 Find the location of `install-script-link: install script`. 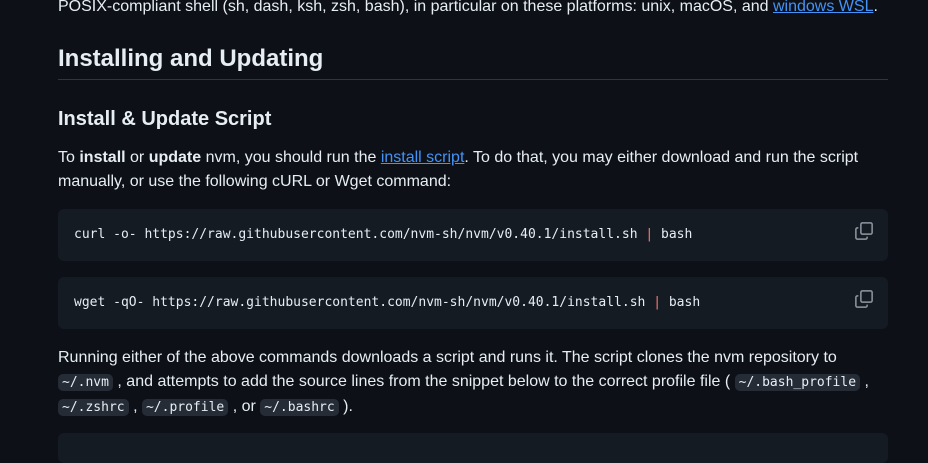

install-script-link: install script is located at coordinates (423, 157).